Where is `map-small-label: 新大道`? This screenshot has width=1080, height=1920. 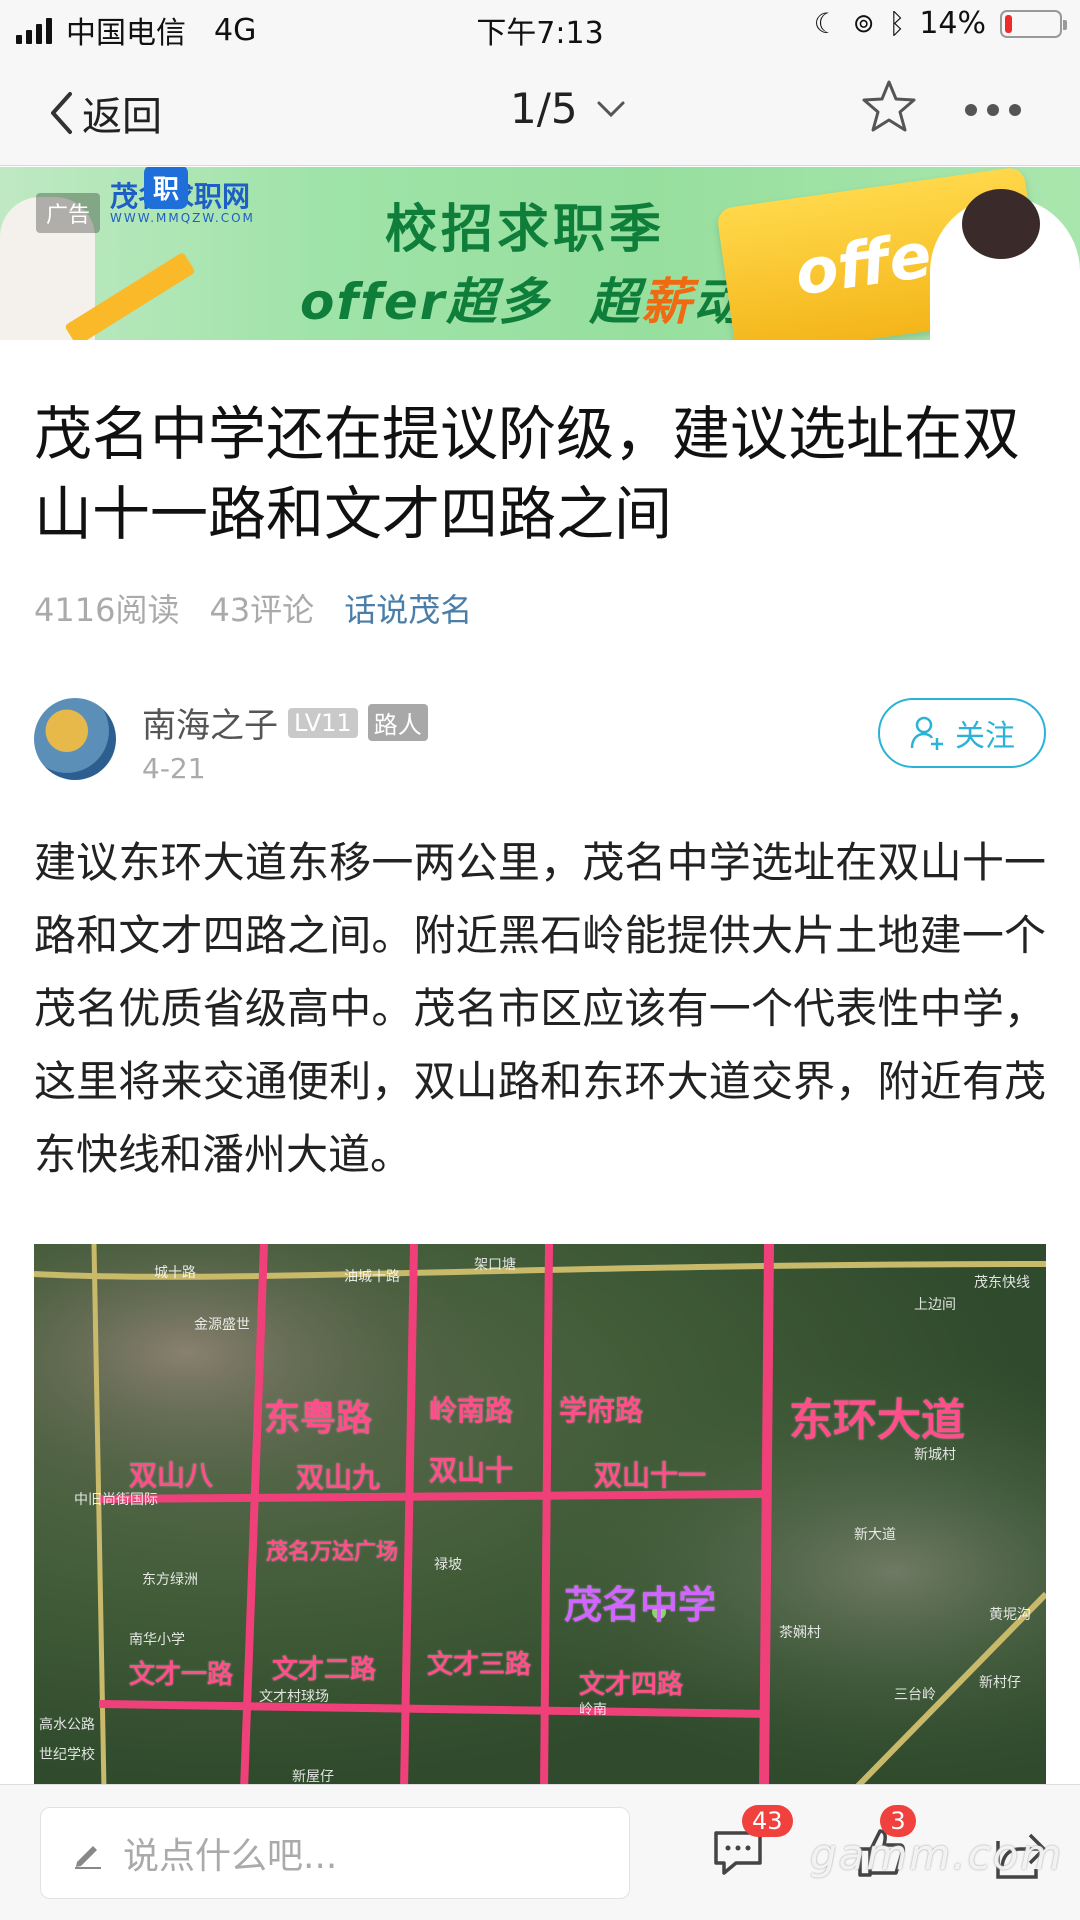
map-small-label: 新大道 is located at coordinates (875, 1535).